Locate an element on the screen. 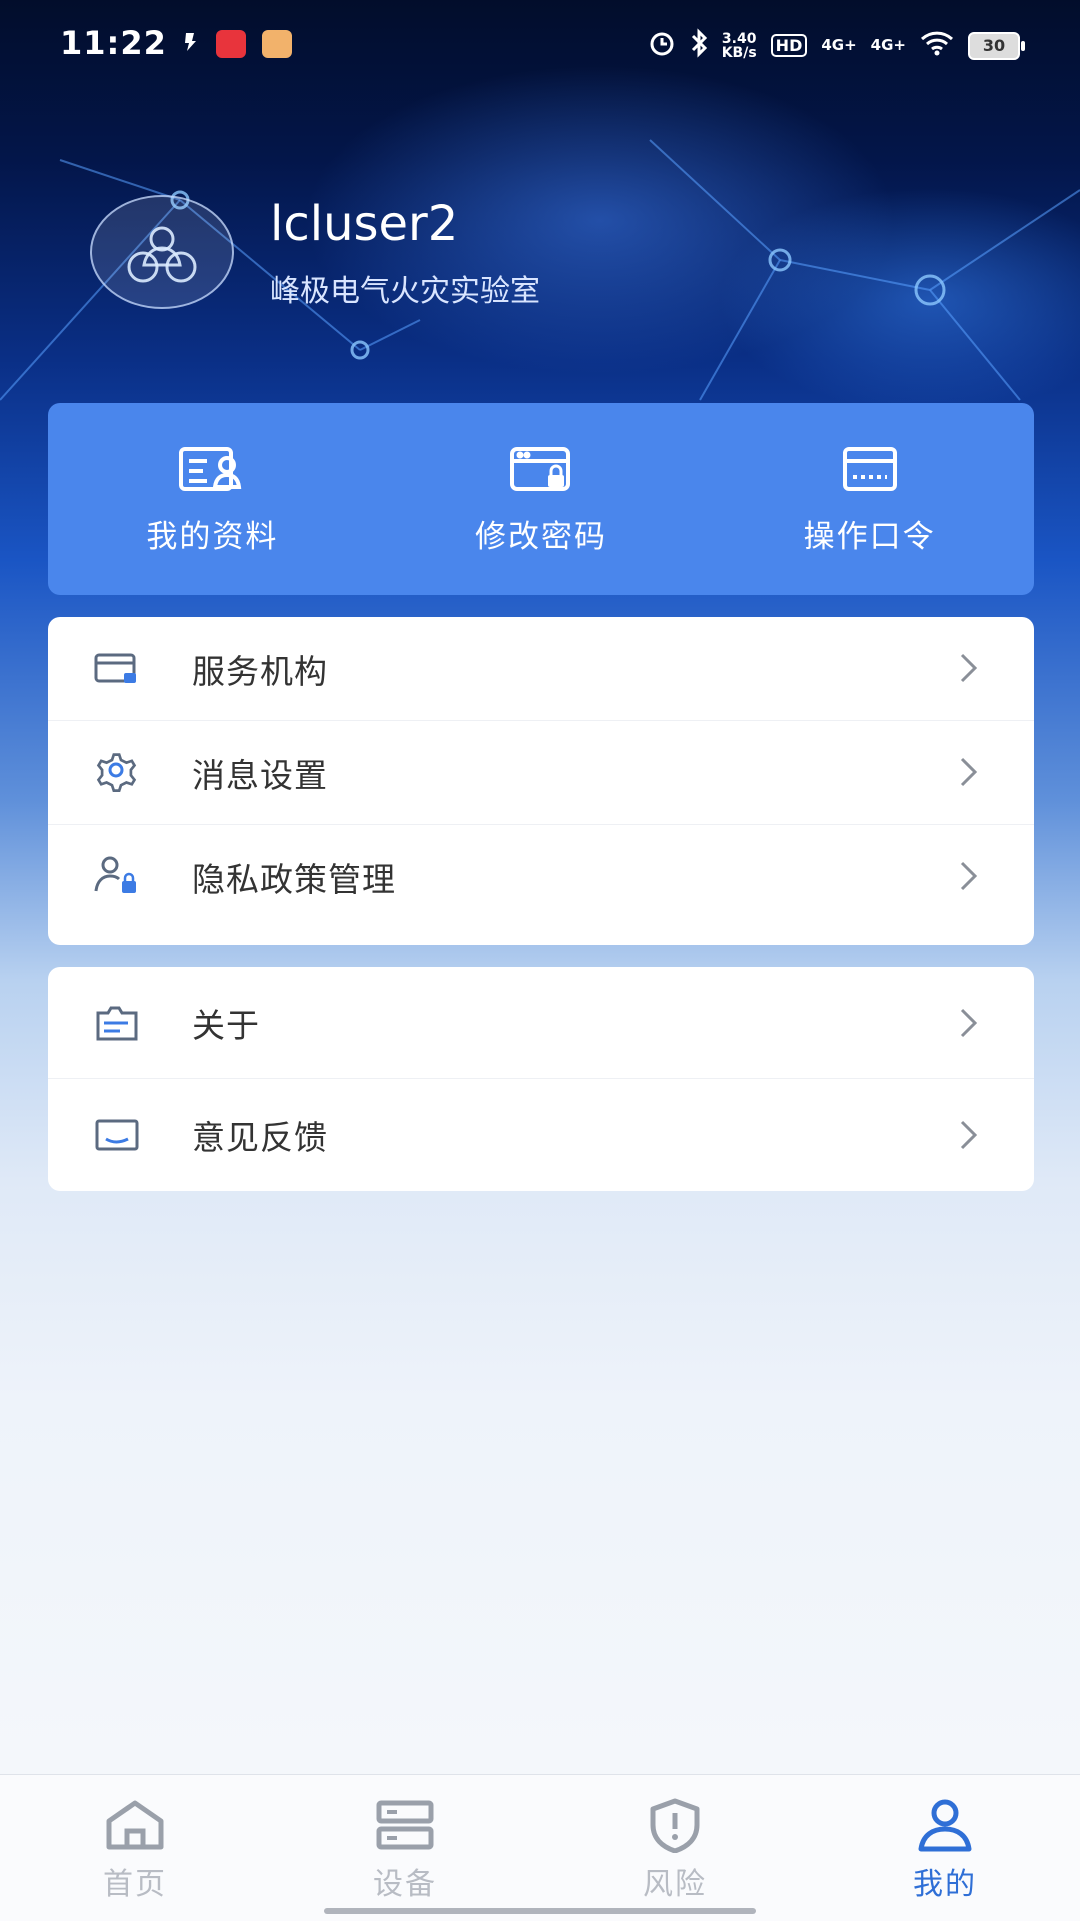 This screenshot has width=1080, height=1921. my-profile-label: 我的资料 is located at coordinates (212, 536).